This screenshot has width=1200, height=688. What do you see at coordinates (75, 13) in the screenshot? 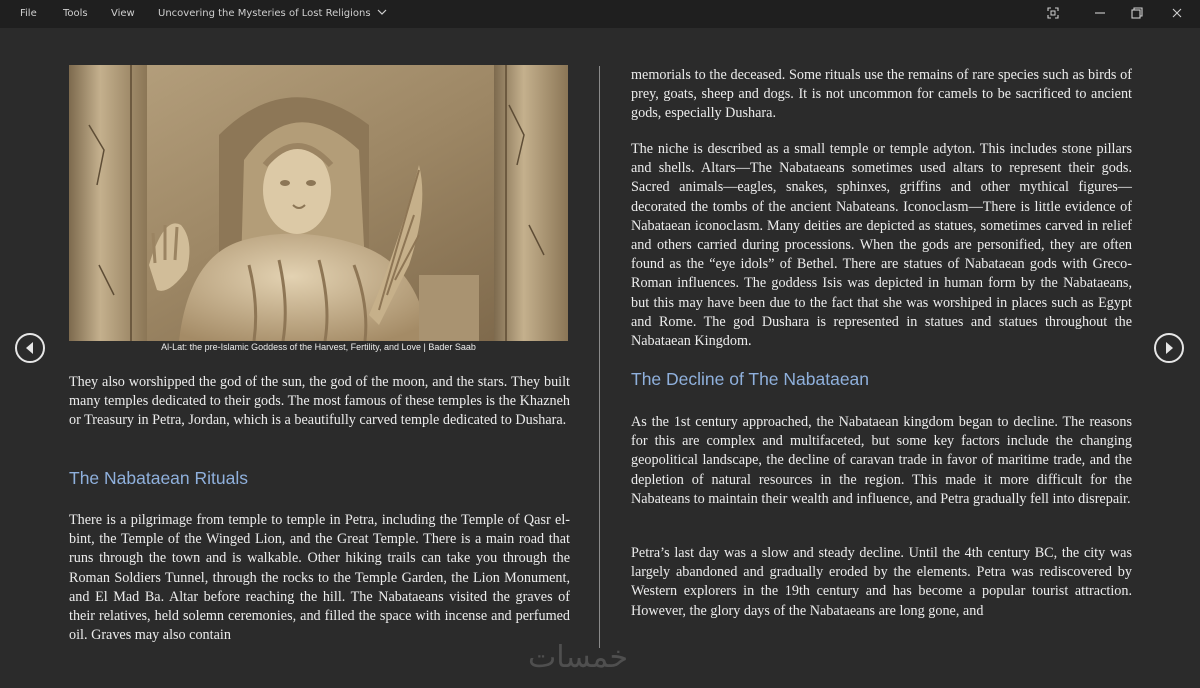
I see `menu-tools: Tools` at bounding box center [75, 13].